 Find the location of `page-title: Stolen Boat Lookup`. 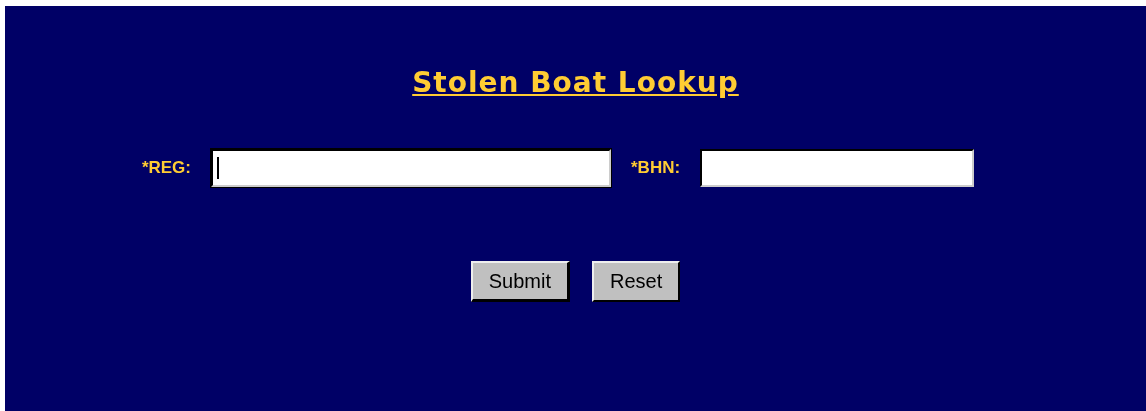

page-title: Stolen Boat Lookup is located at coordinates (575, 82).